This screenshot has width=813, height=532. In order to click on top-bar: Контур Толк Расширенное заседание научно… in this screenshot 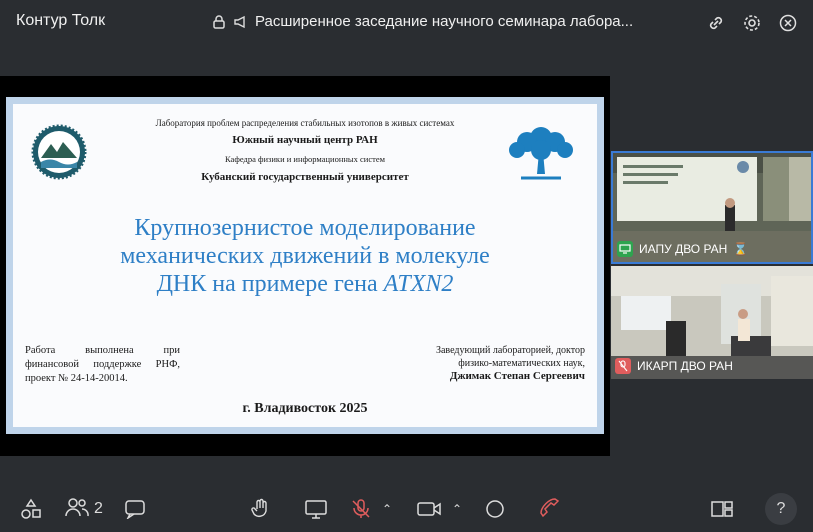, I will do `click(406, 23)`.